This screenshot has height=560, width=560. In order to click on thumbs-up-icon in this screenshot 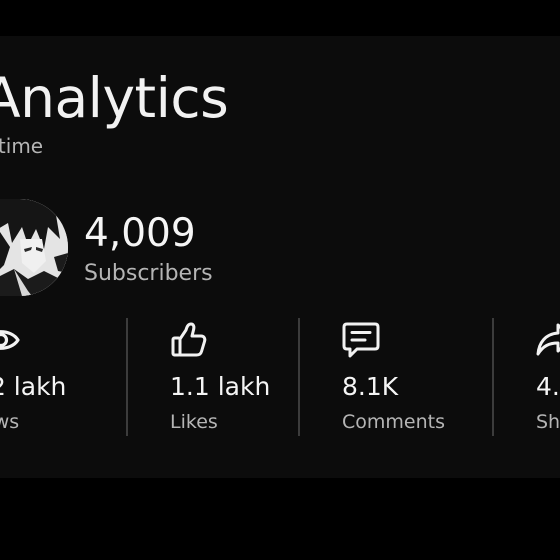, I will do `click(189, 339)`.